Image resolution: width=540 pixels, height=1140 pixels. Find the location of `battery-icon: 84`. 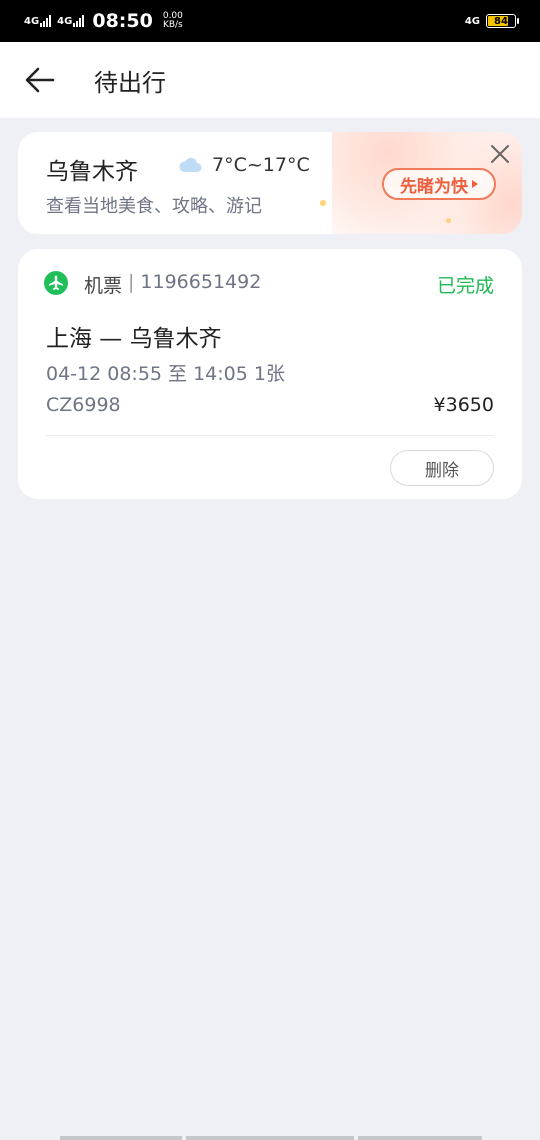

battery-icon: 84 is located at coordinates (502, 21).